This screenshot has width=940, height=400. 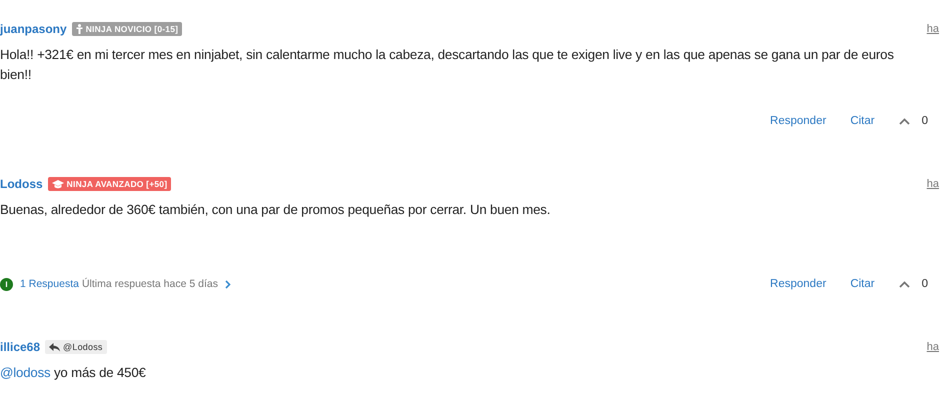 What do you see at coordinates (21, 184) in the screenshot?
I see `username-link: Lodoss` at bounding box center [21, 184].